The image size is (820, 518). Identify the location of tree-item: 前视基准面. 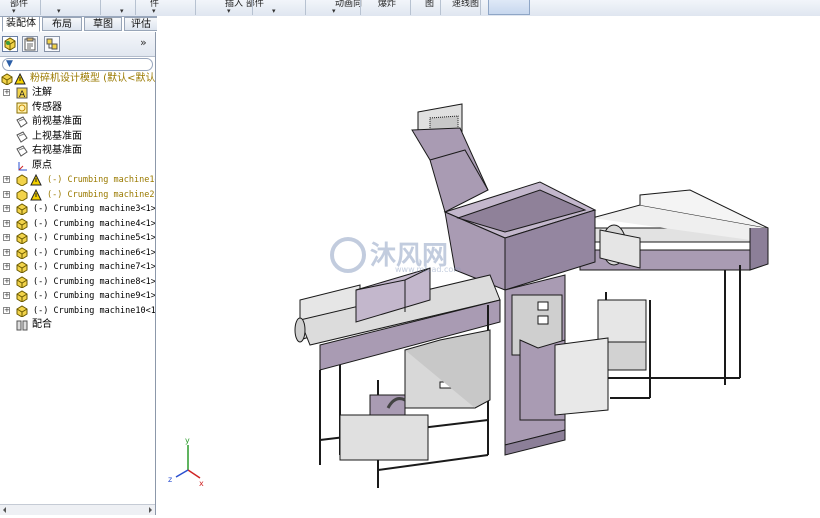
(77, 122).